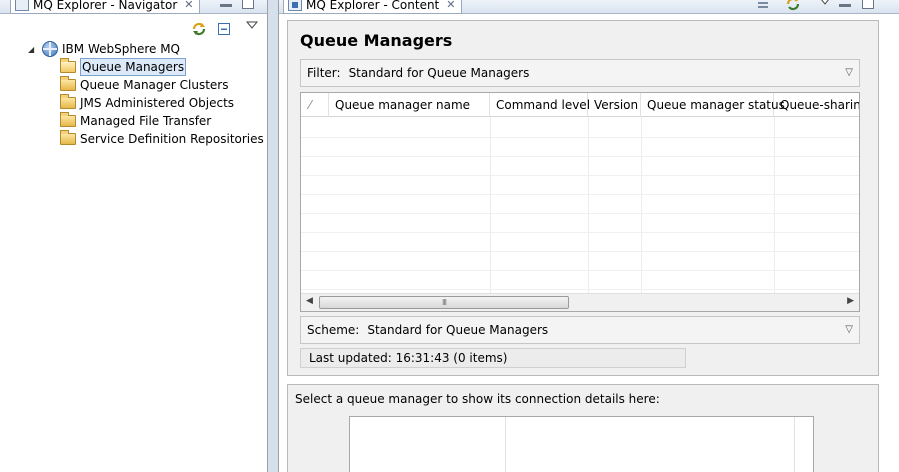 Image resolution: width=899 pixels, height=472 pixels. What do you see at coordinates (333, 330) in the screenshot?
I see `scheme-label: Scheme:` at bounding box center [333, 330].